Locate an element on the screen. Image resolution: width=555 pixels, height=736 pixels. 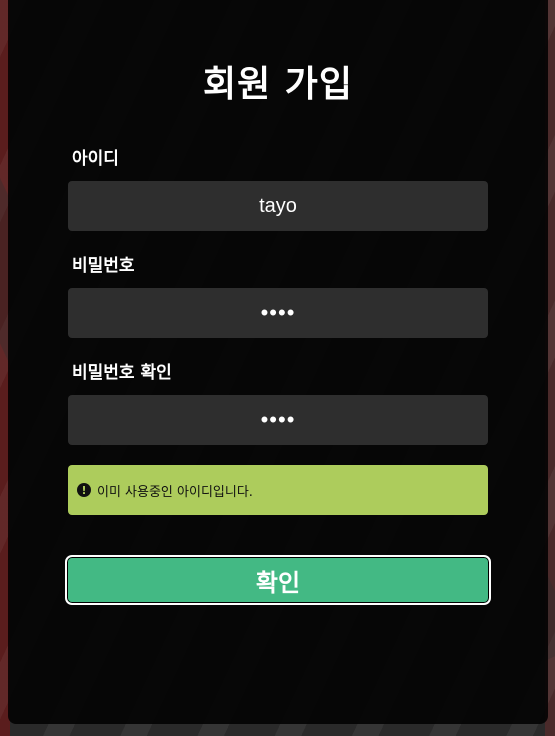
page-title: 회원 가입 is located at coordinates (277, 84).